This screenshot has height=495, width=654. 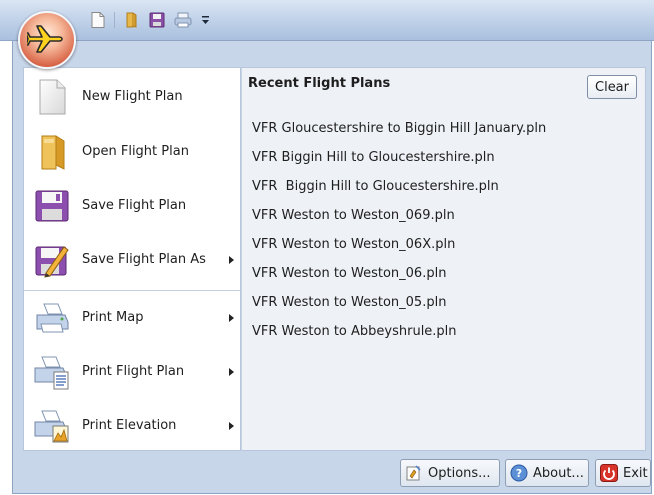 I want to click on help-icon: ?, so click(x=519, y=473).